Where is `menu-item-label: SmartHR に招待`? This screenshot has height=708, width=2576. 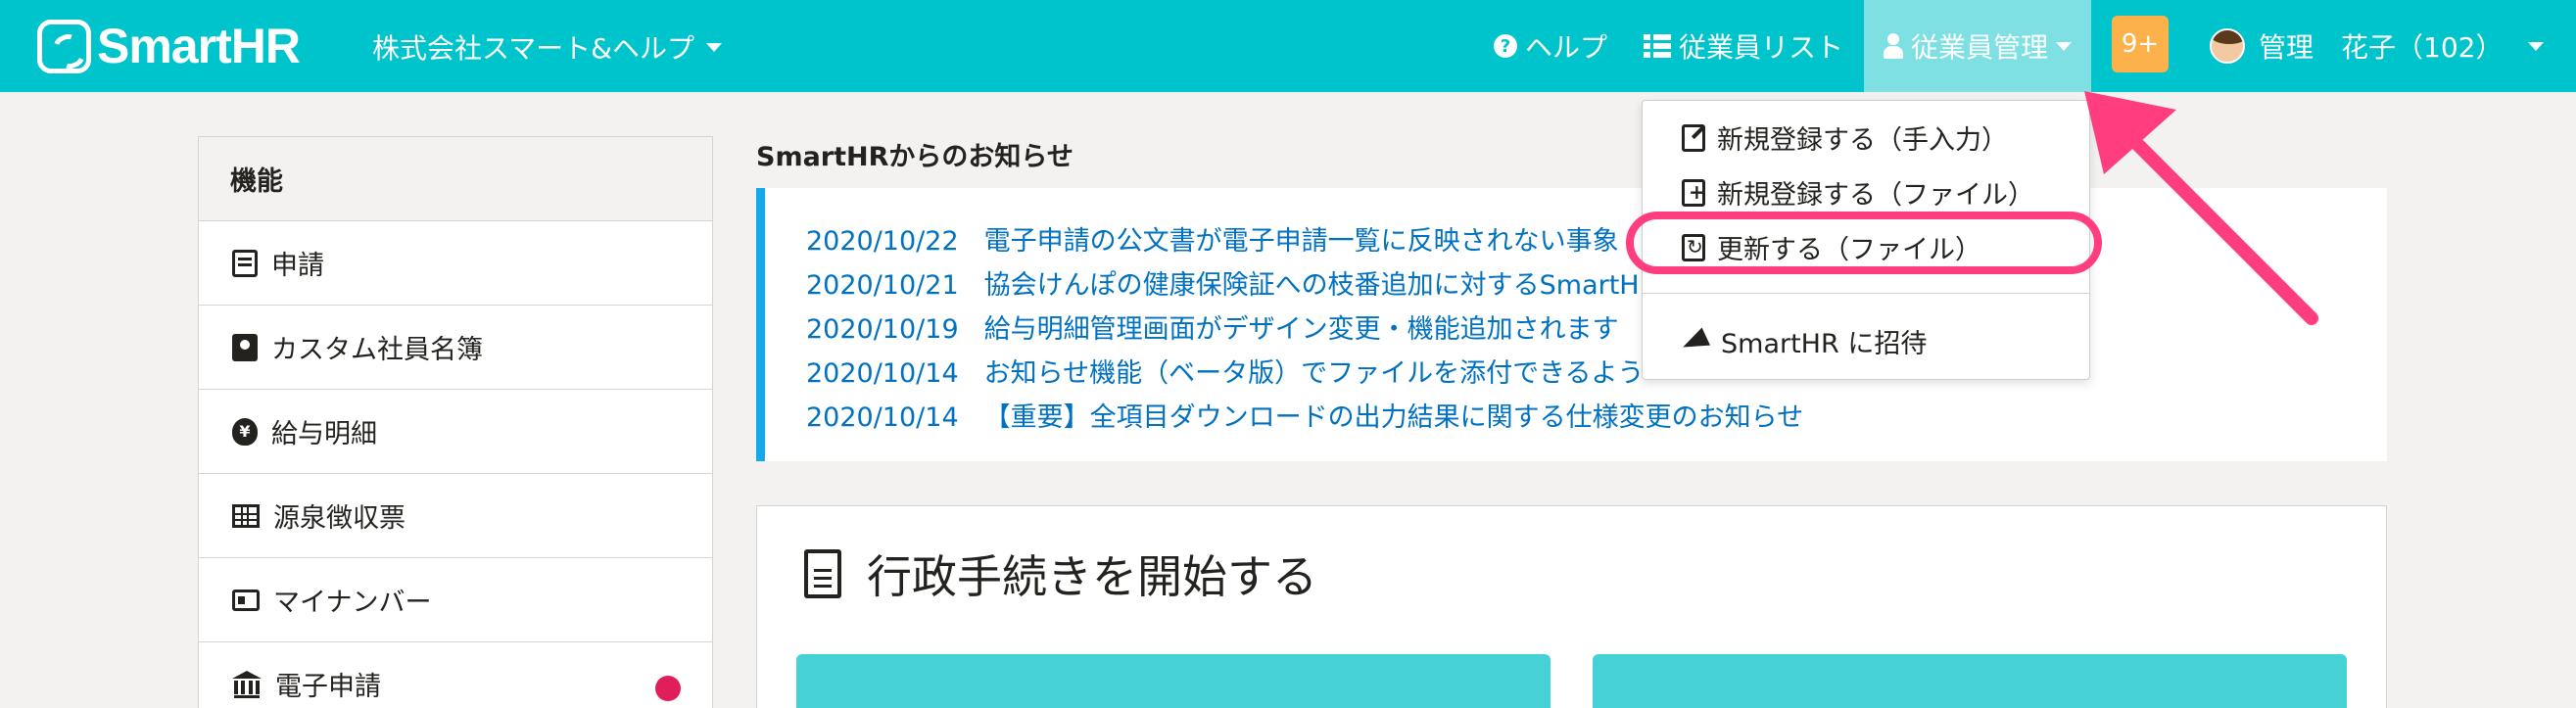
menu-item-label: SmartHR に招待 is located at coordinates (1824, 344).